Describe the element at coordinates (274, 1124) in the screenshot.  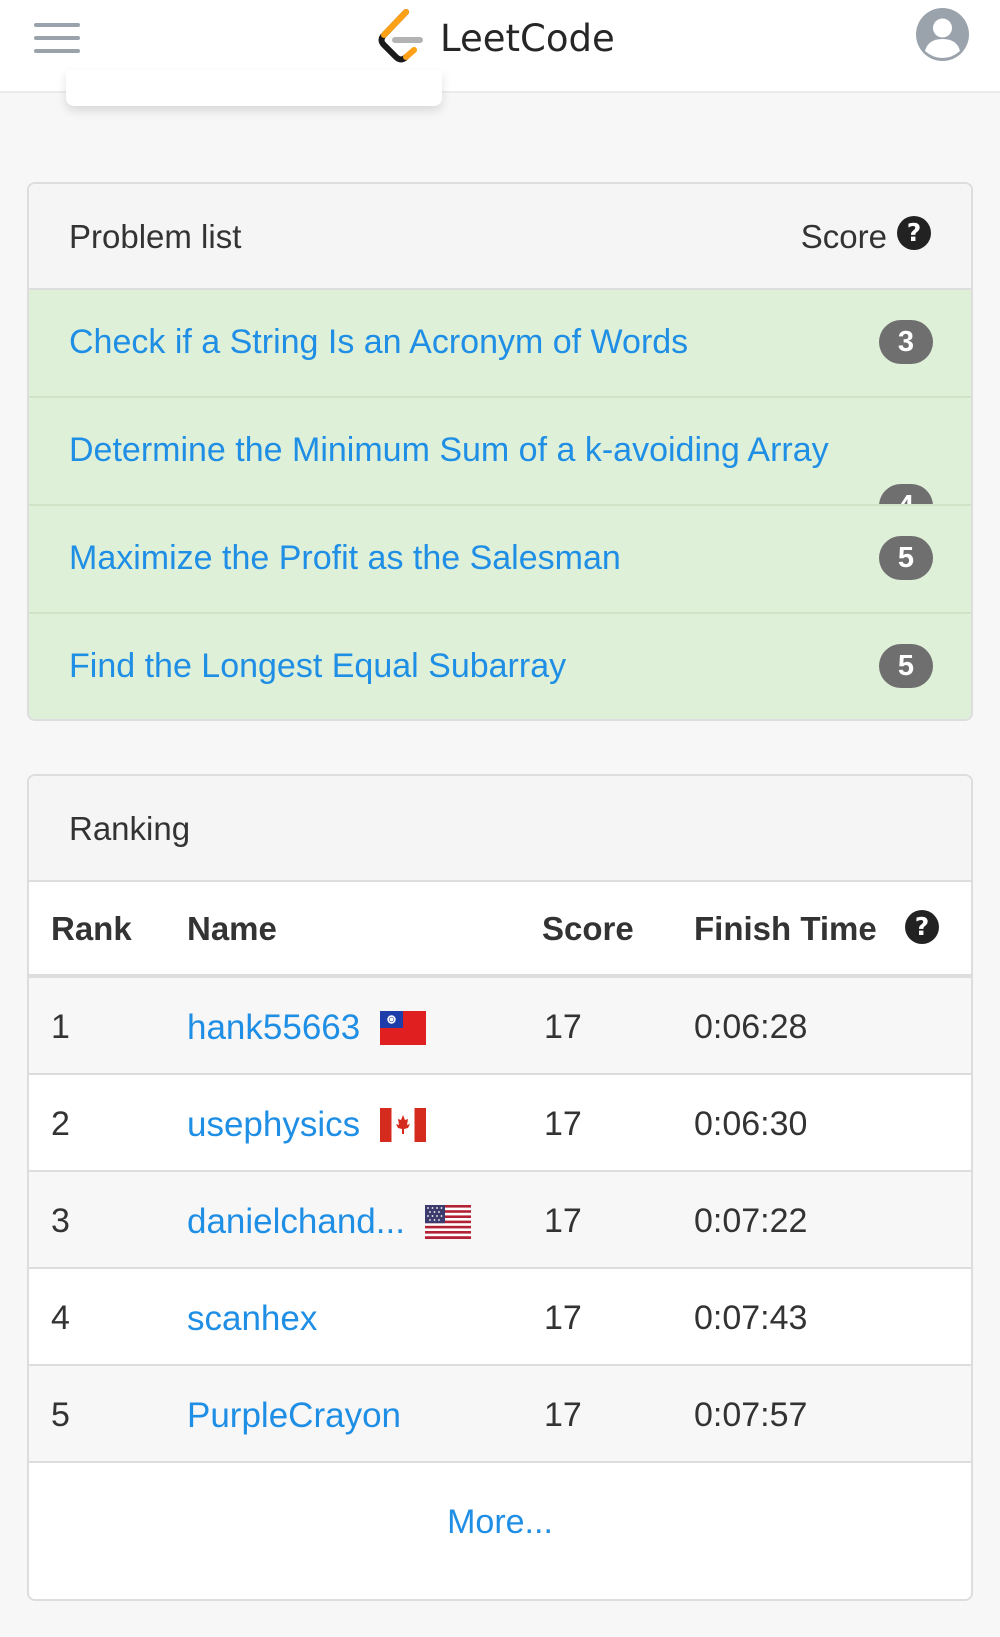
I see `contestant-name: usephysics` at that location.